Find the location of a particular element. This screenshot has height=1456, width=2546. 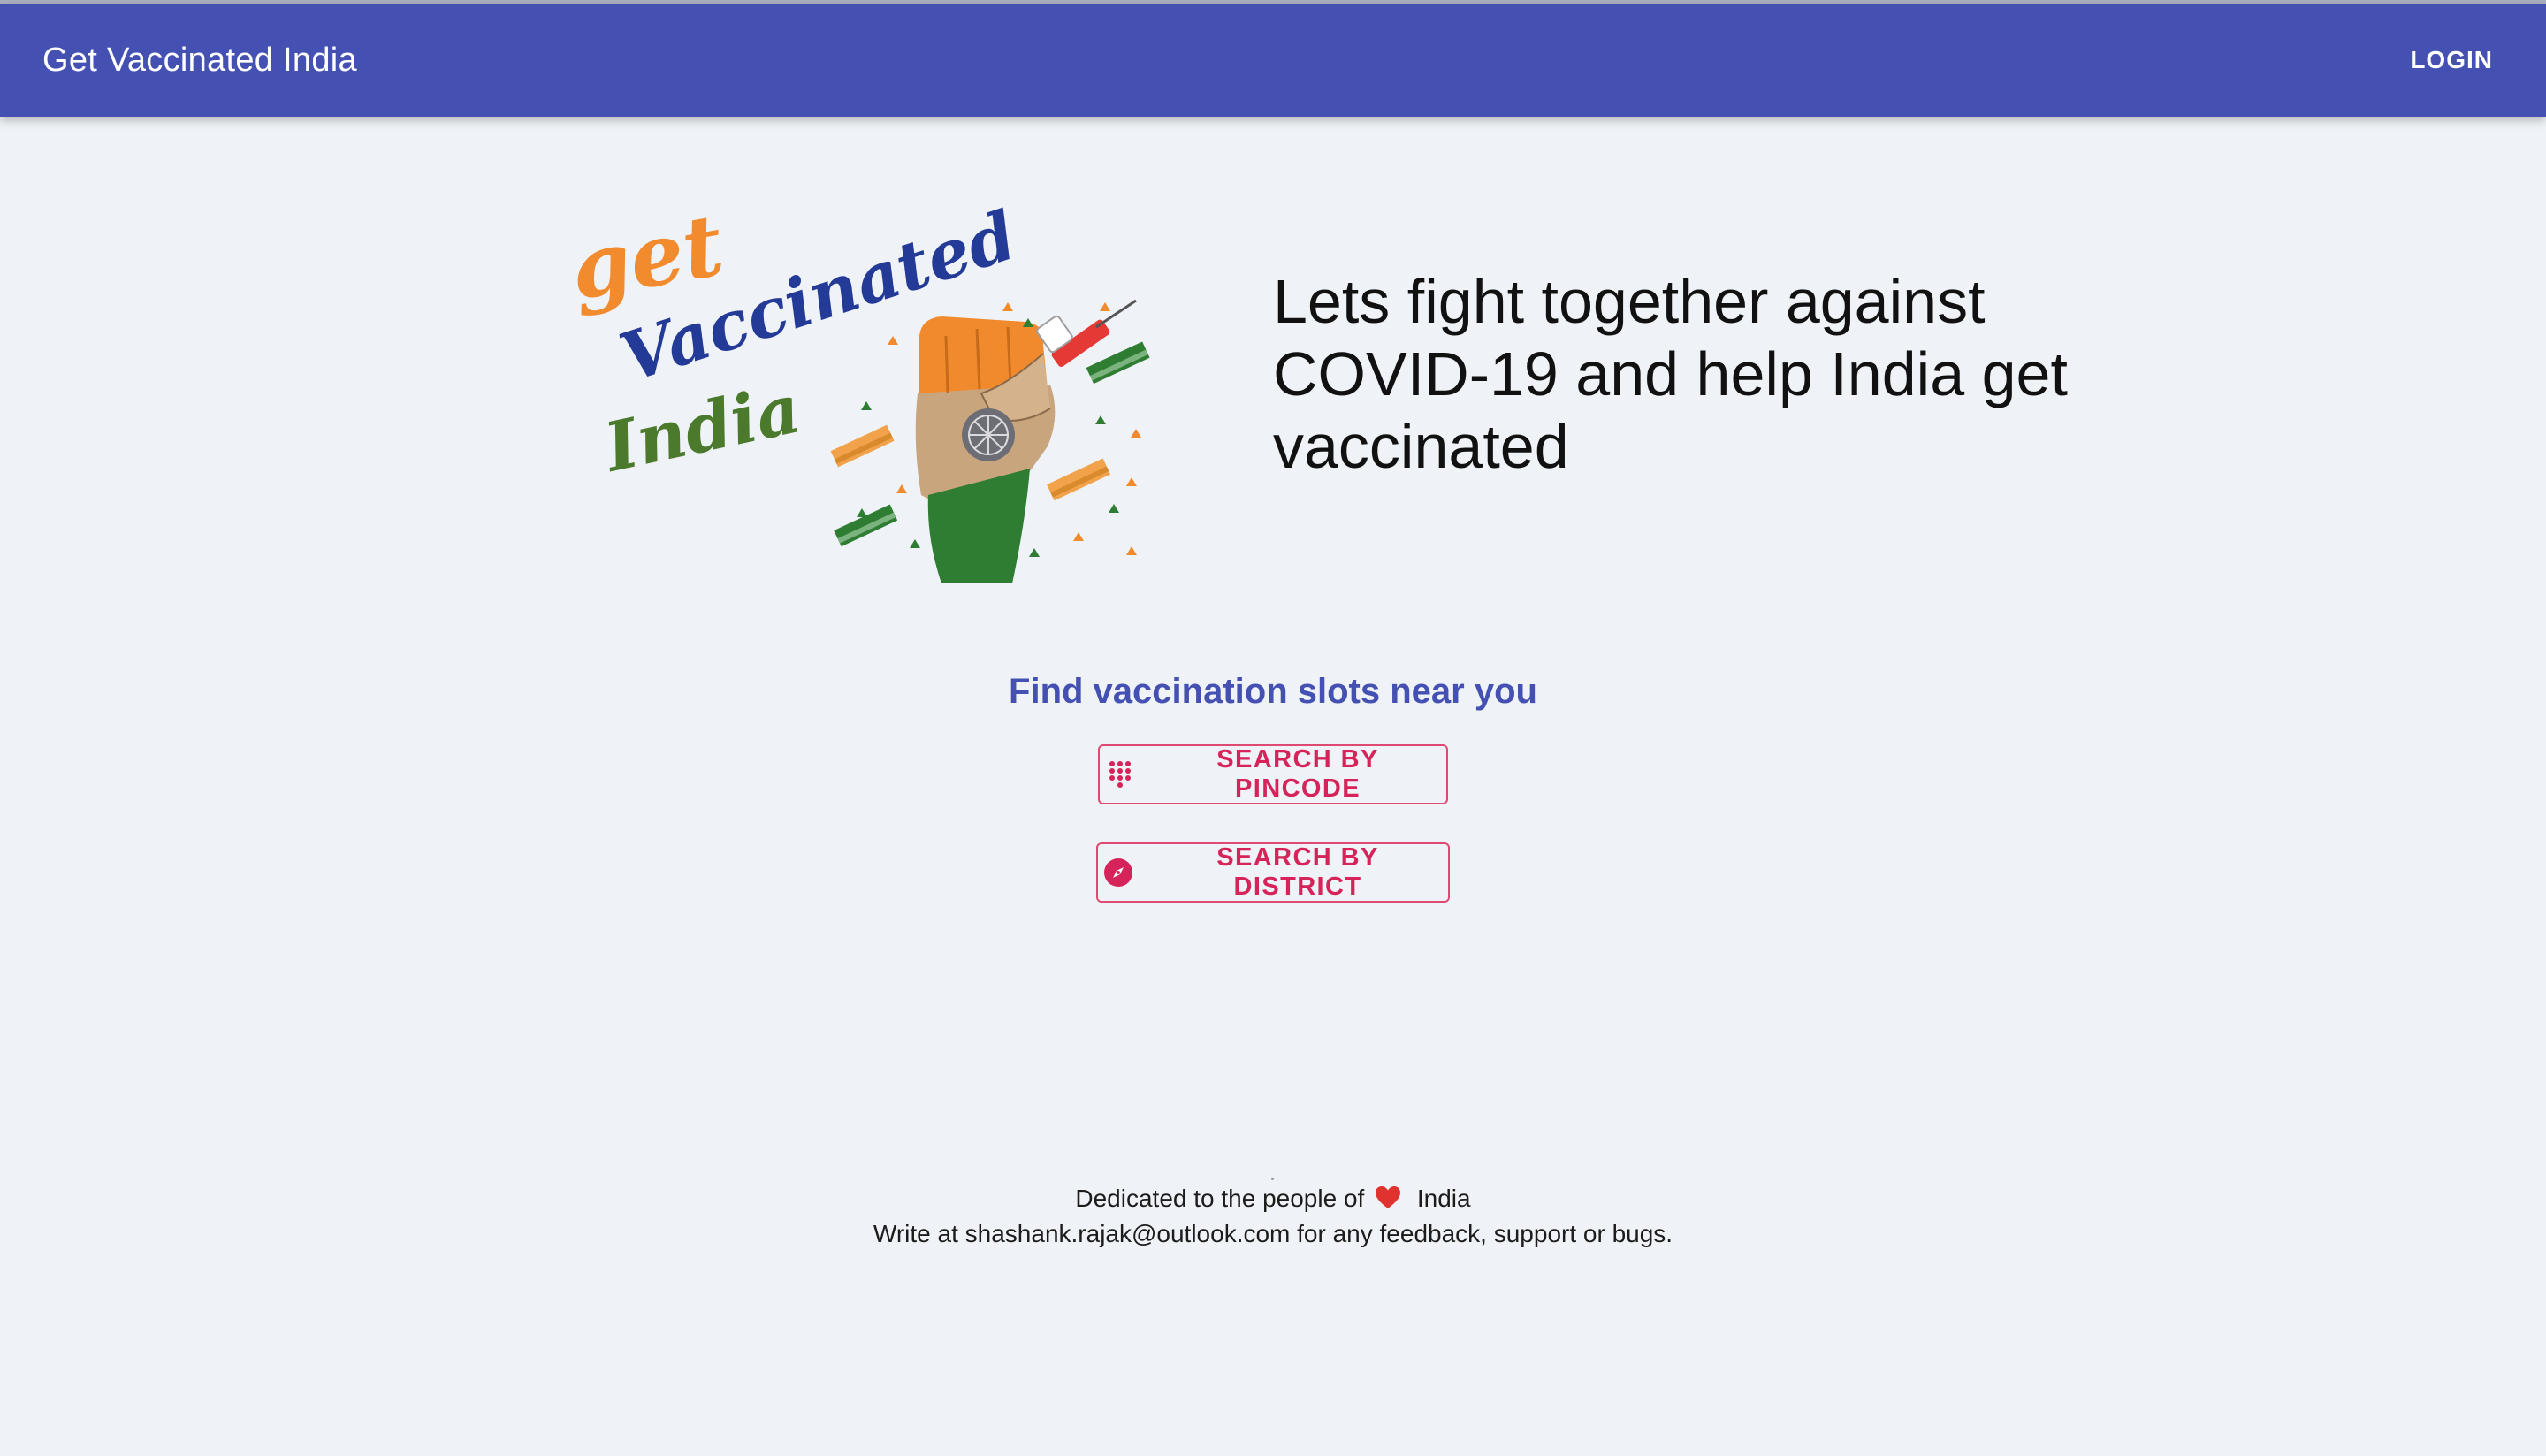

login-button: LOGIN is located at coordinates (2451, 60).